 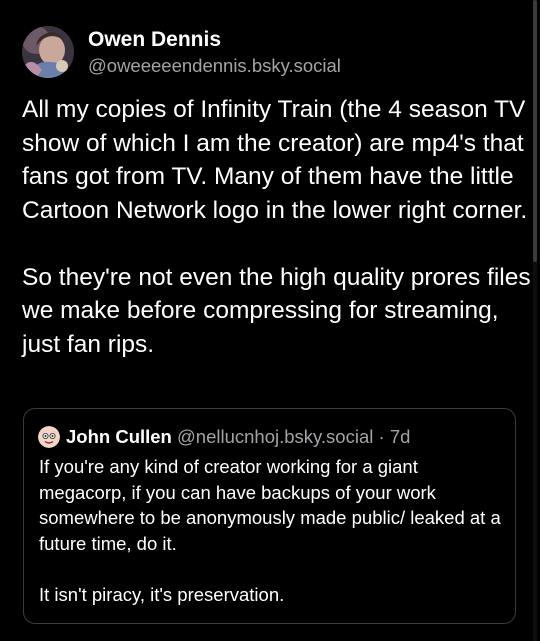 I want to click on scrollbar-thumb, so click(x=535, y=131).